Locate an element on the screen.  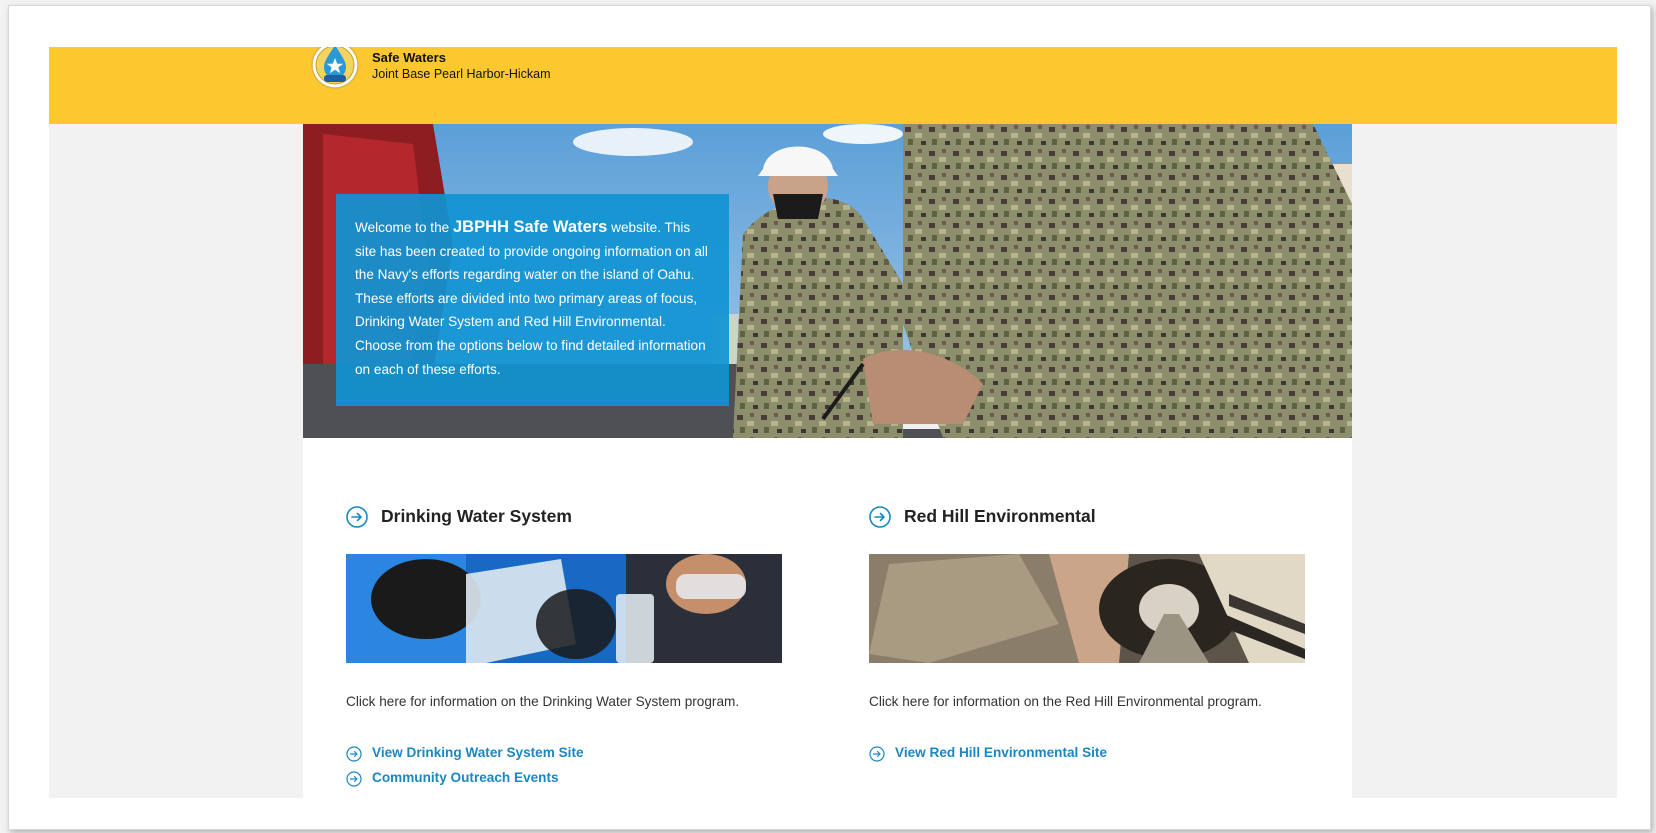
safe-waters-logo is located at coordinates (335, 68).